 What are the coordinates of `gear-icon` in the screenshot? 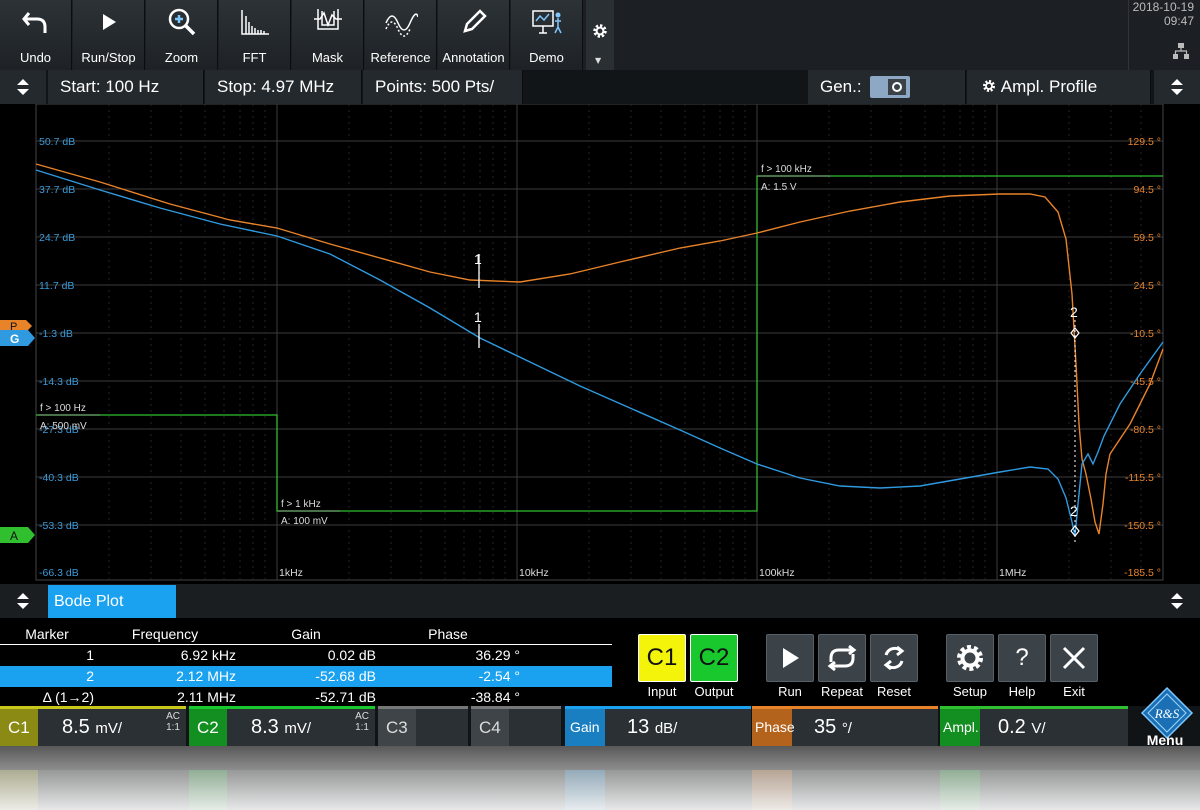 It's located at (989, 86).